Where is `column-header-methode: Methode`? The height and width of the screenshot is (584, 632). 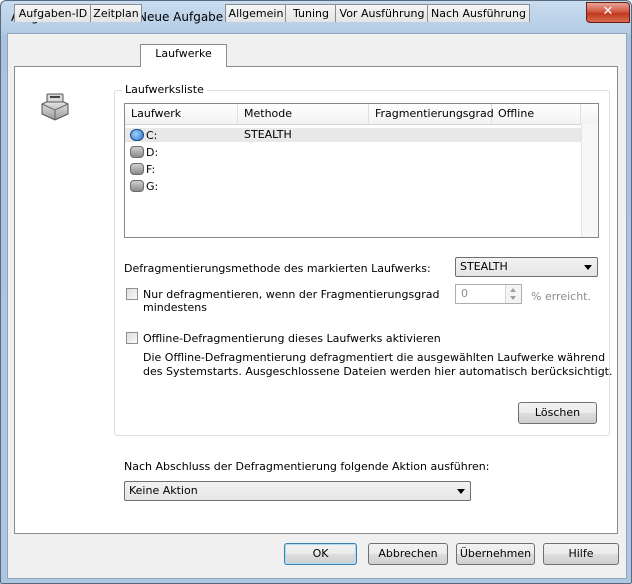
column-header-methode: Methode is located at coordinates (303, 114).